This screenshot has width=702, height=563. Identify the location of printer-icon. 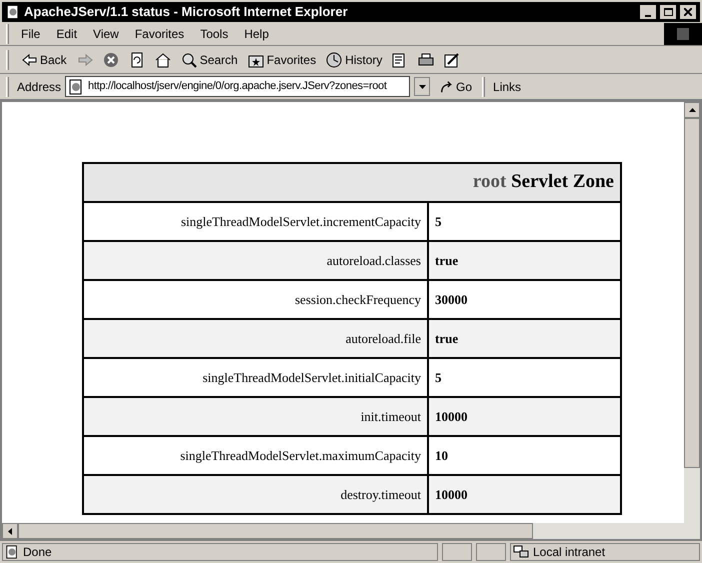
(426, 60).